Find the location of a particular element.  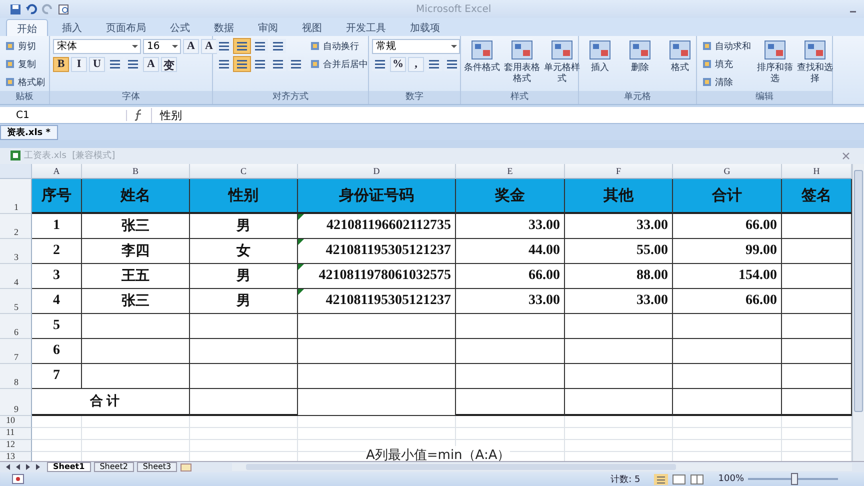

ribbon-button: 插入 is located at coordinates (600, 56).